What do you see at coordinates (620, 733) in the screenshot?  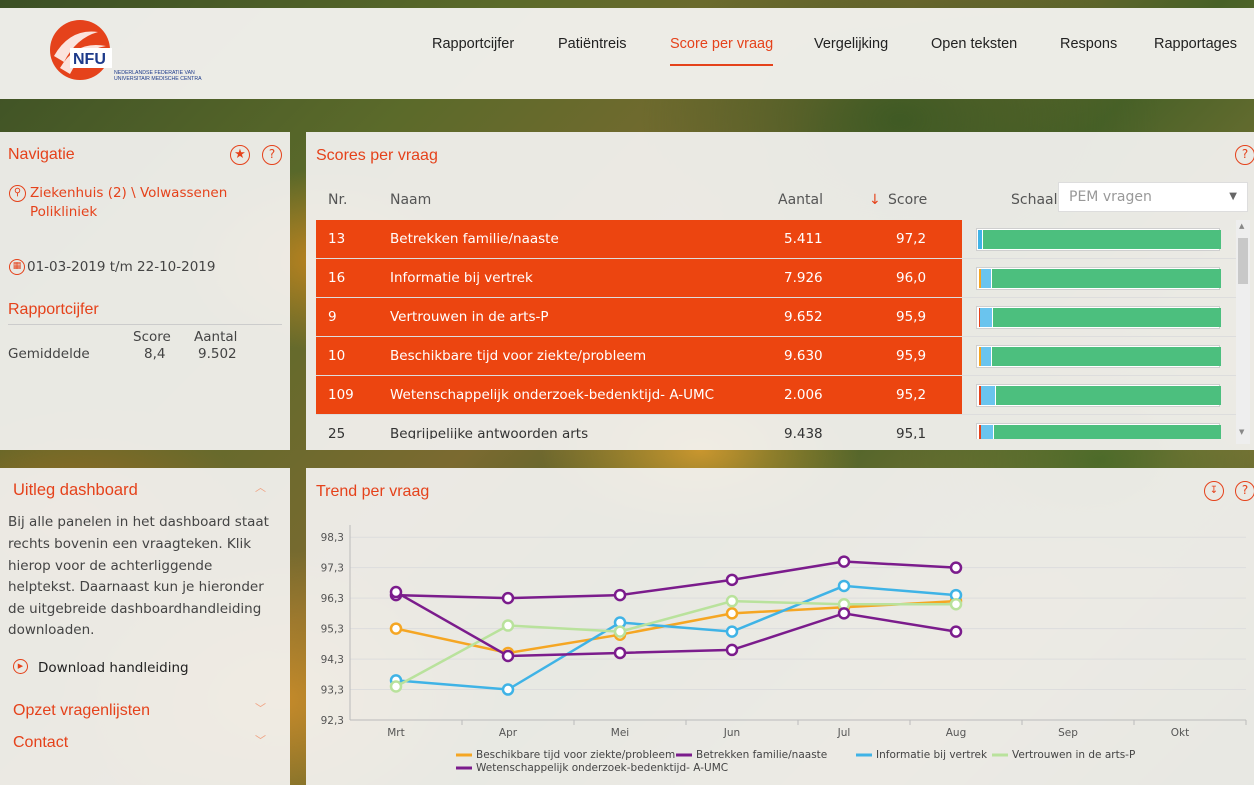 I see `x-tick-label: Mei` at bounding box center [620, 733].